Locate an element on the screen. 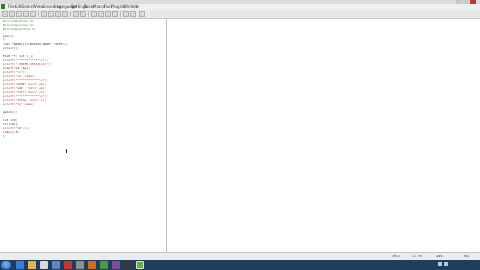 This screenshot has height=270, width=480. media-player-icon is located at coordinates (44, 265).